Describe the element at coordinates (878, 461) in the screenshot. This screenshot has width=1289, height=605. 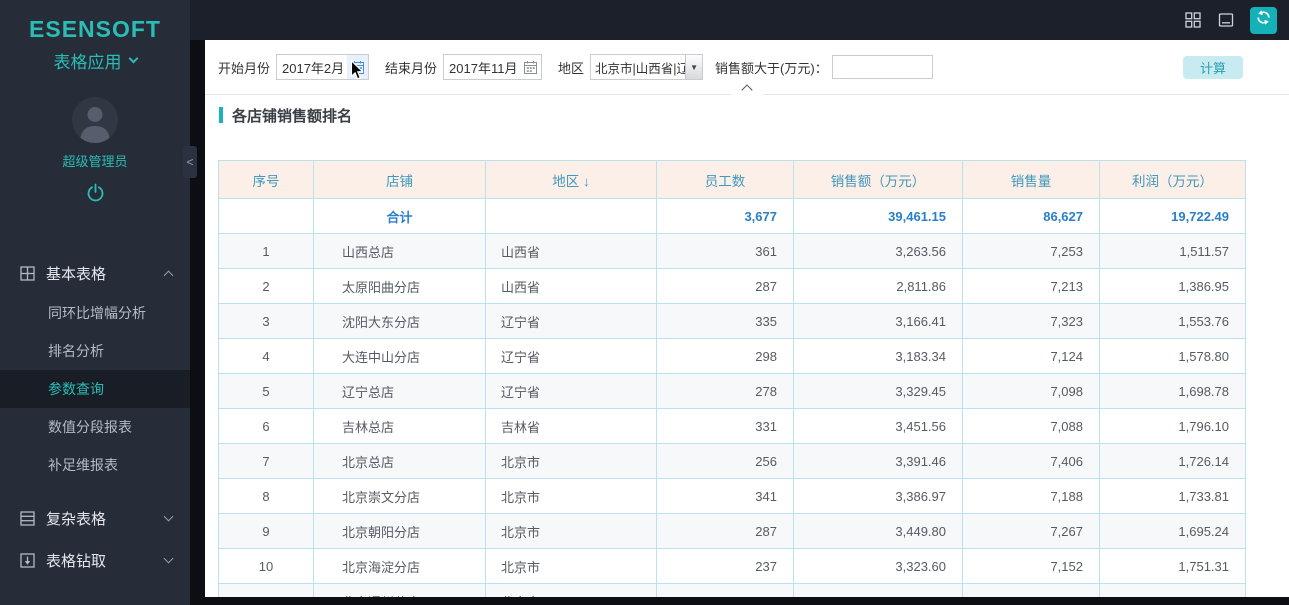
I see `table-cell: 3,391.46` at that location.